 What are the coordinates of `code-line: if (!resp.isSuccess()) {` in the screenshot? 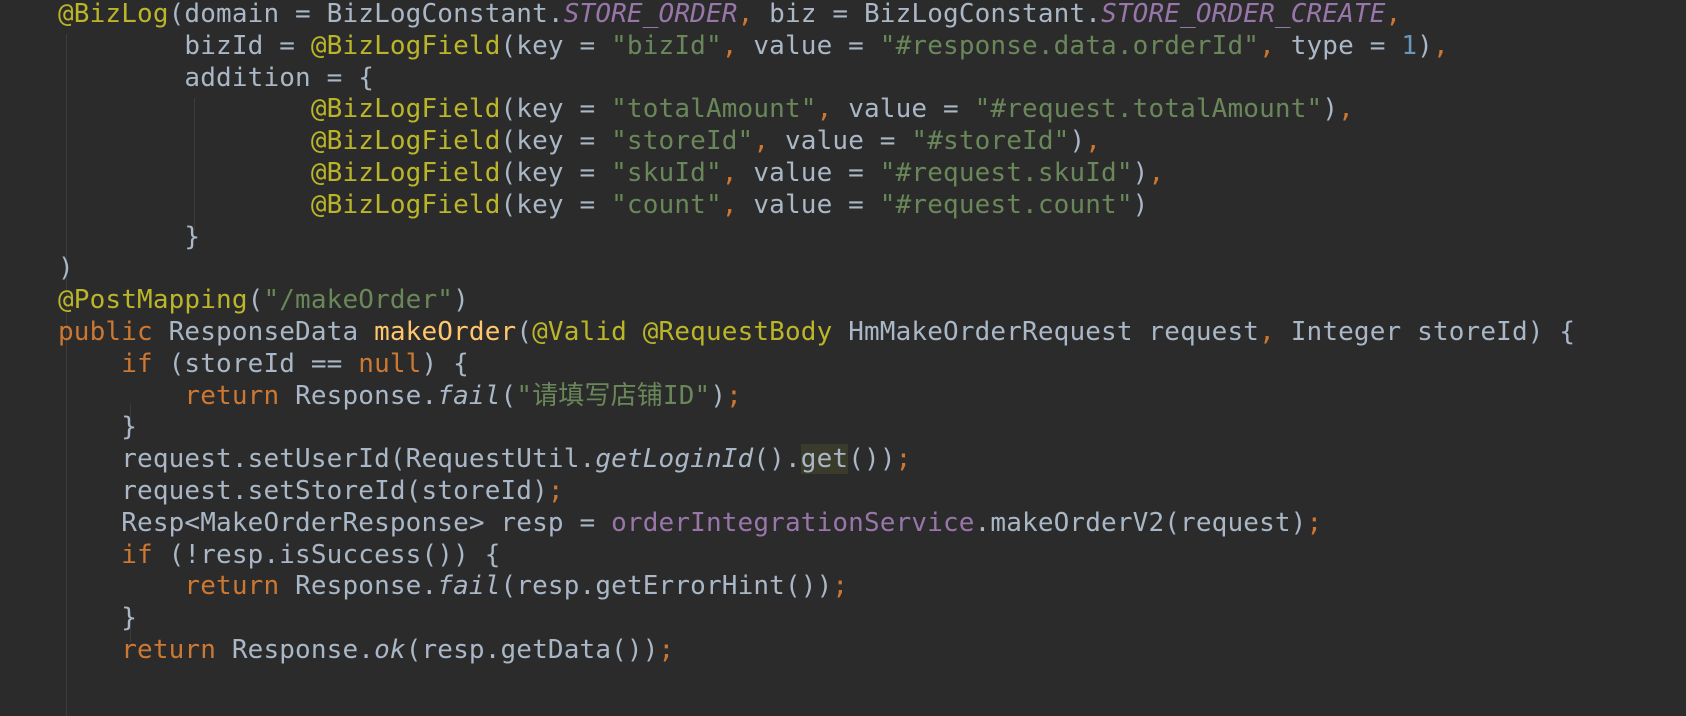 It's located at (279, 555).